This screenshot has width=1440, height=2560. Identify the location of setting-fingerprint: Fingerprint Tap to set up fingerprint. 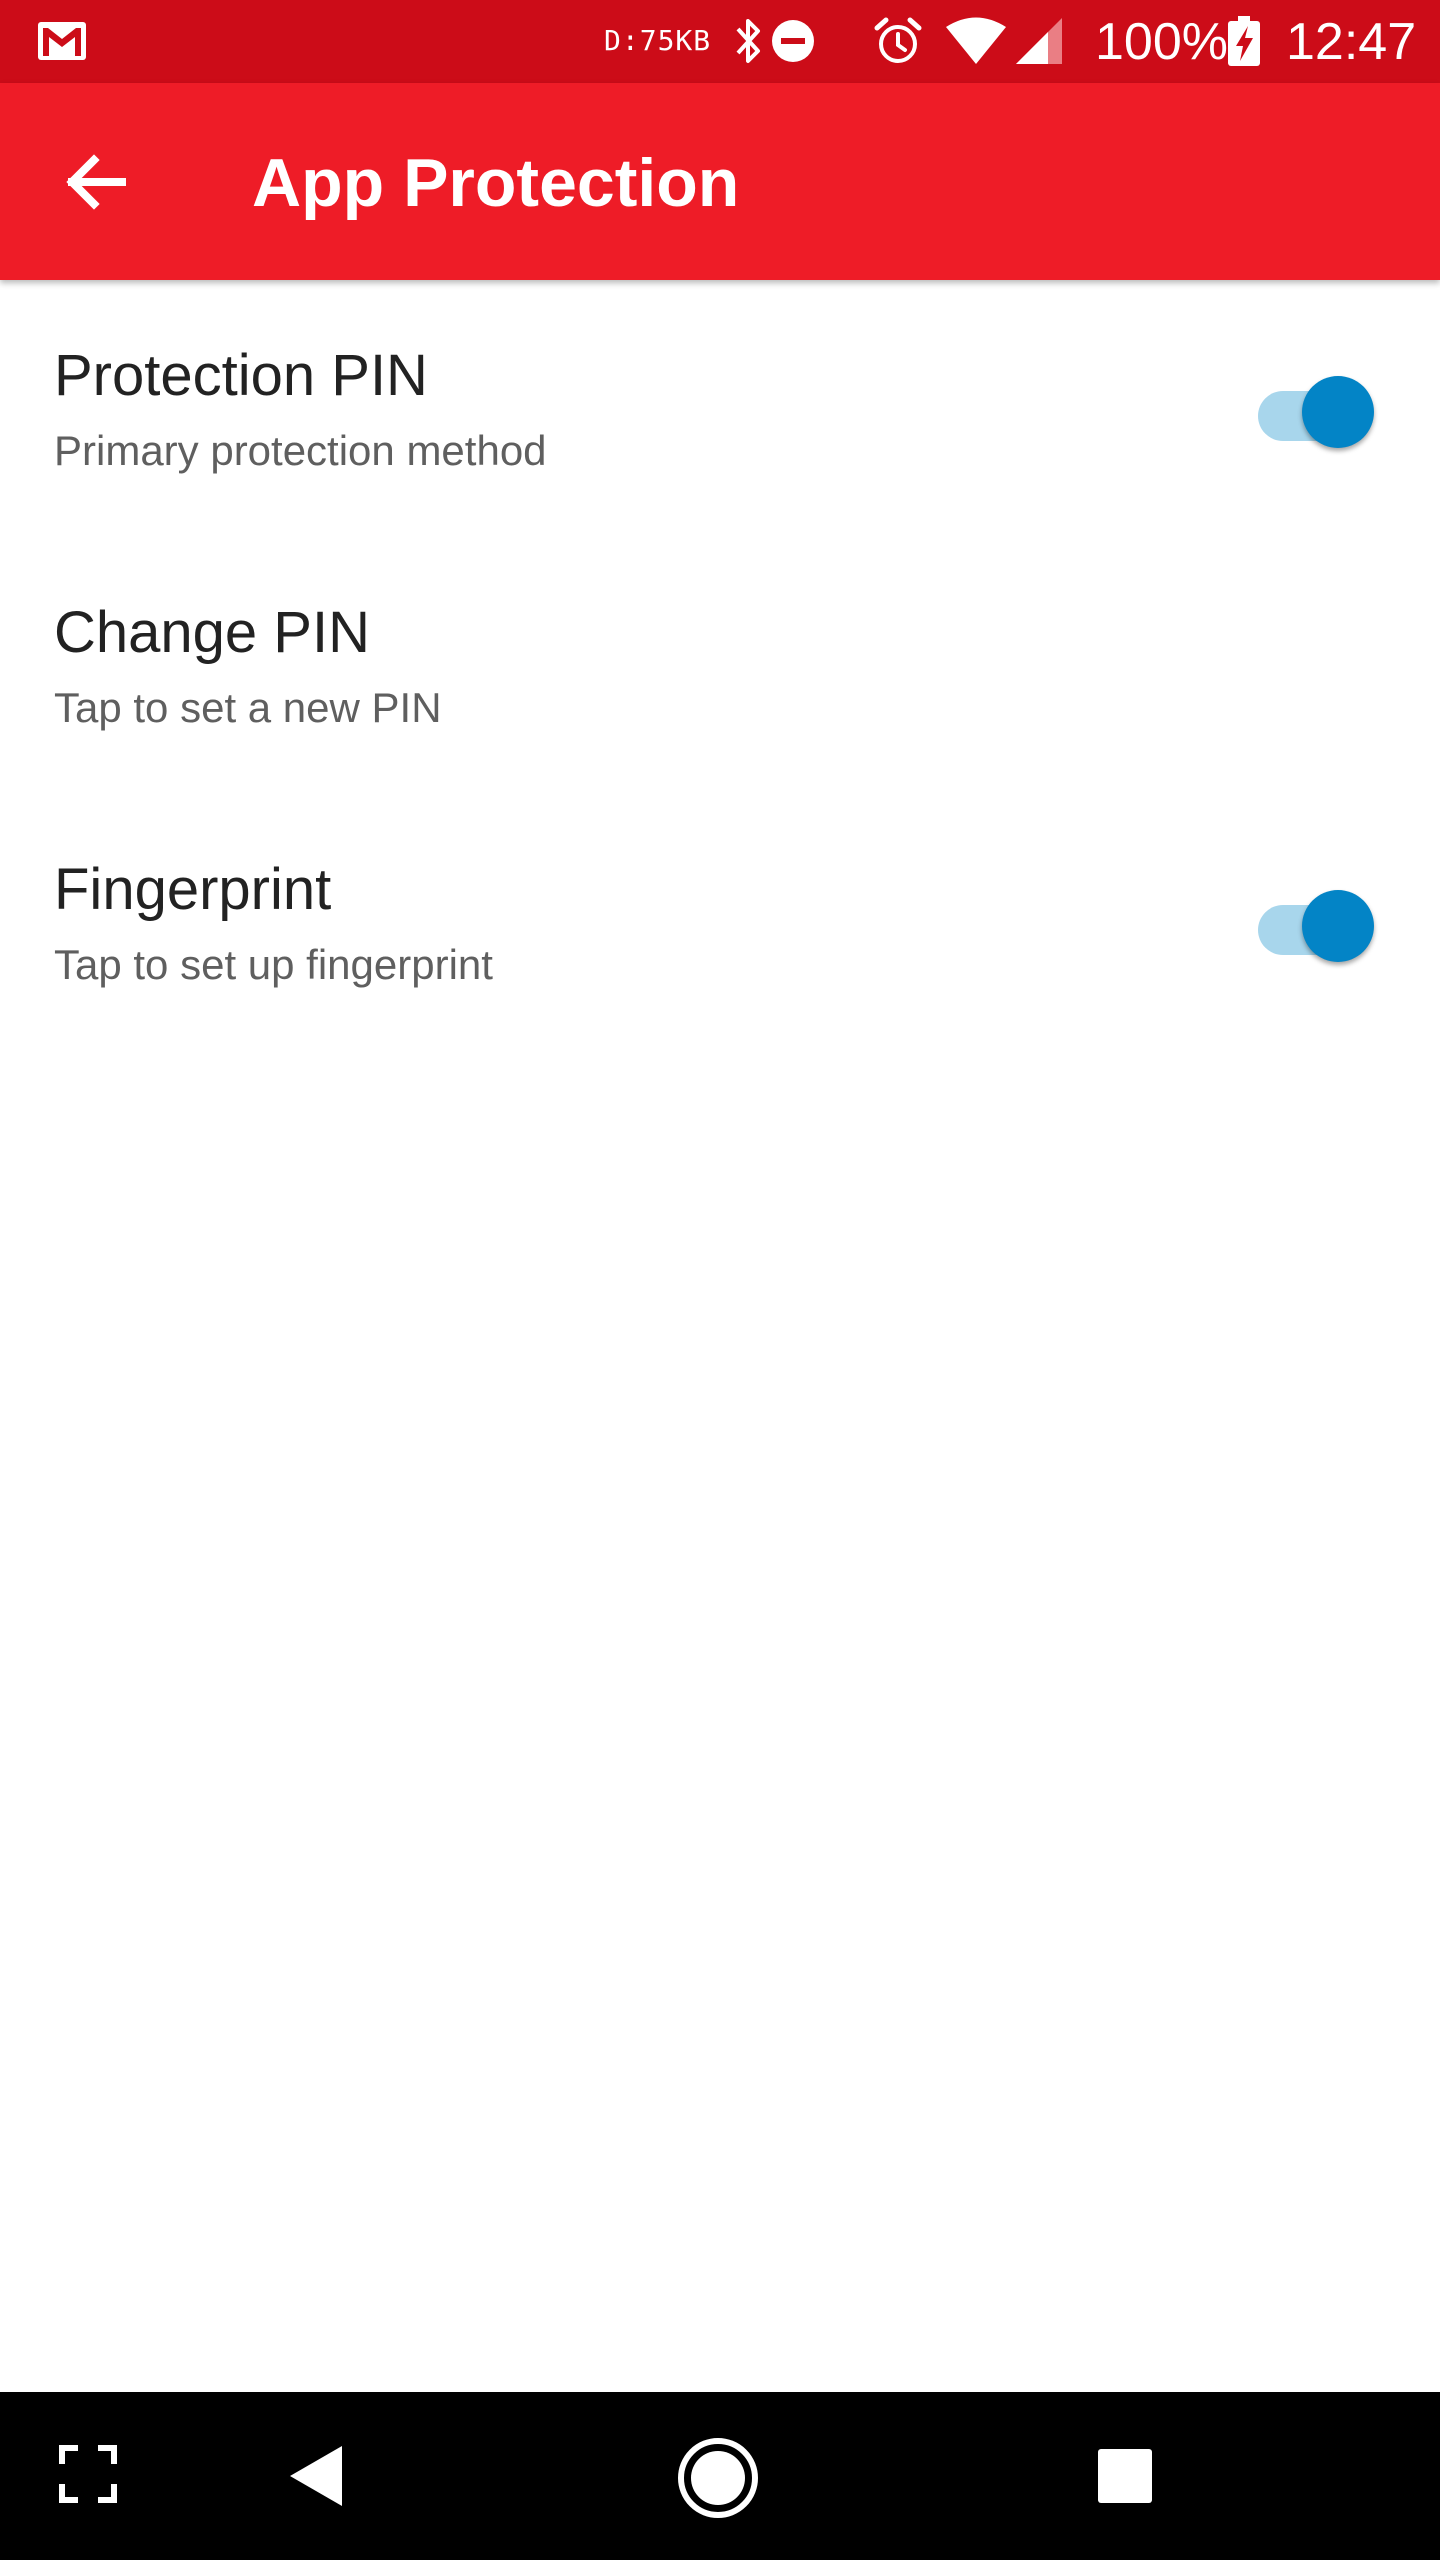
(720, 983).